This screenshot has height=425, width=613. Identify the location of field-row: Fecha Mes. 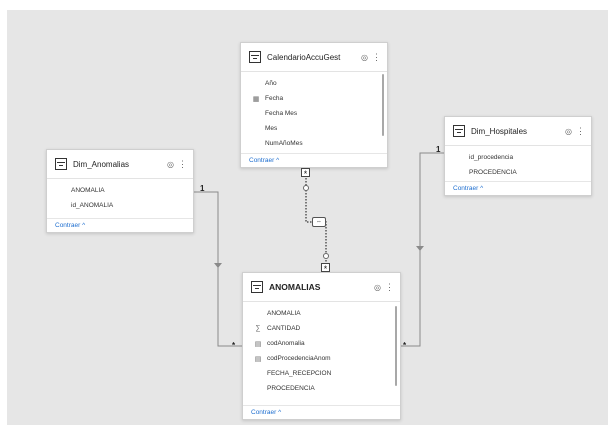
(314, 113).